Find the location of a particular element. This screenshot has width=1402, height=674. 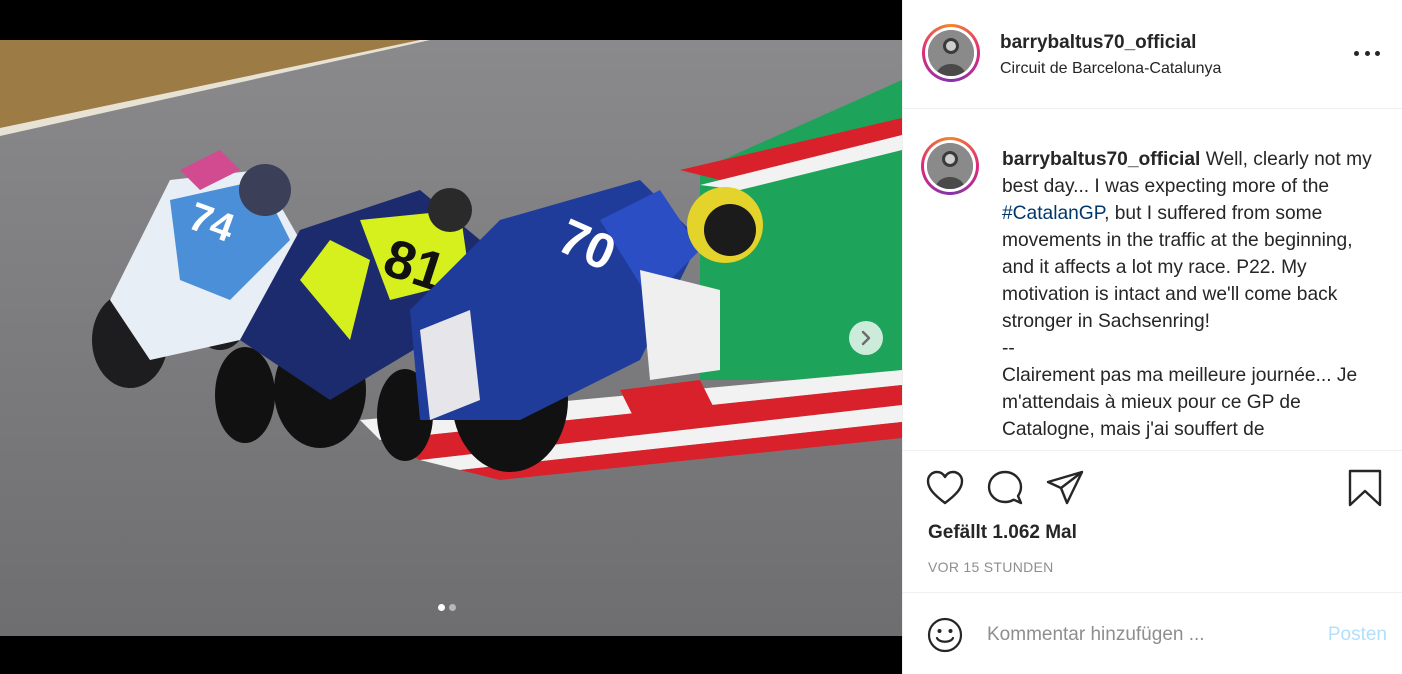

comment-bubble-icon is located at coordinates (1005, 488).